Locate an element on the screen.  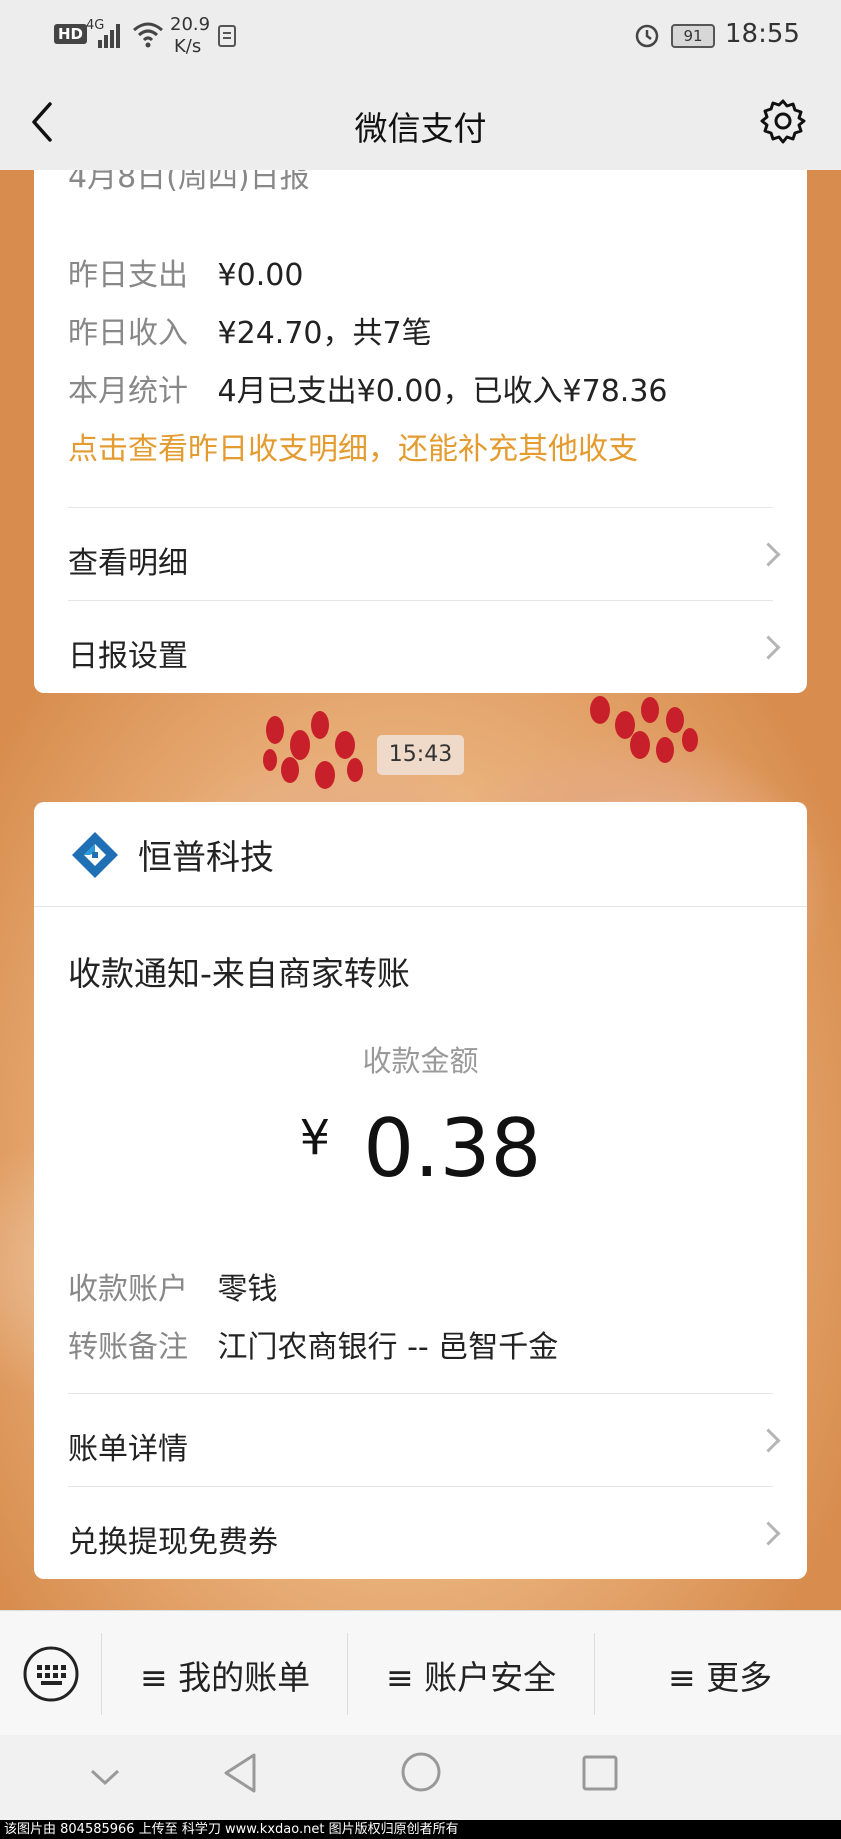
detail-label: 收款账户 is located at coordinates (128, 1289).